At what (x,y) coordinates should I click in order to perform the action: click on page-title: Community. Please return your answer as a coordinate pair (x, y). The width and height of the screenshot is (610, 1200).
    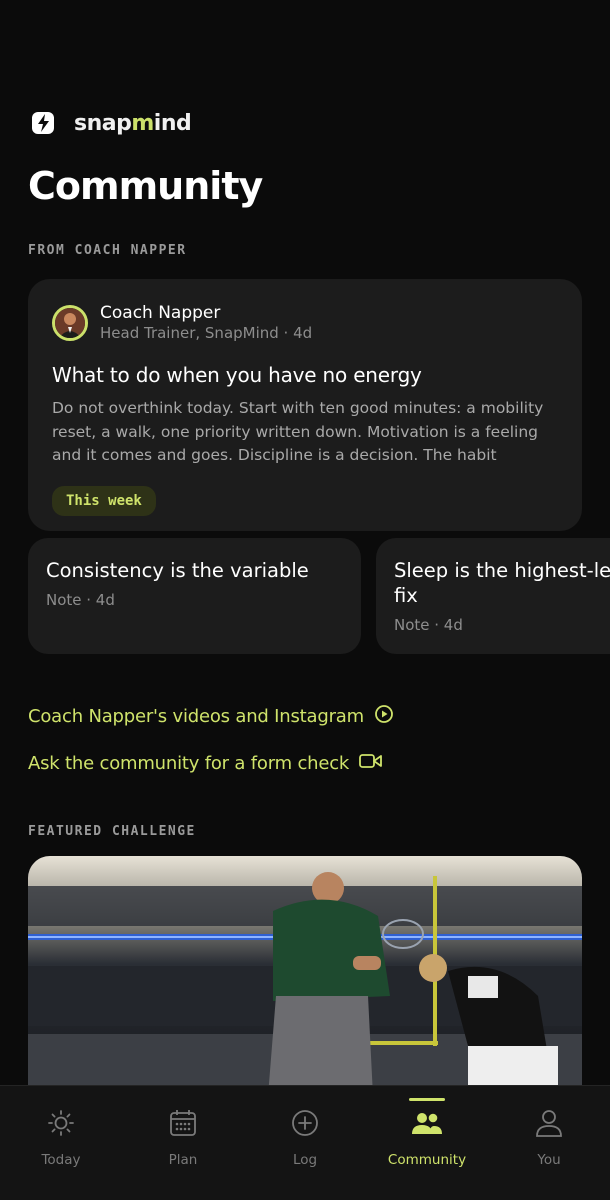
    Looking at the image, I should click on (145, 186).